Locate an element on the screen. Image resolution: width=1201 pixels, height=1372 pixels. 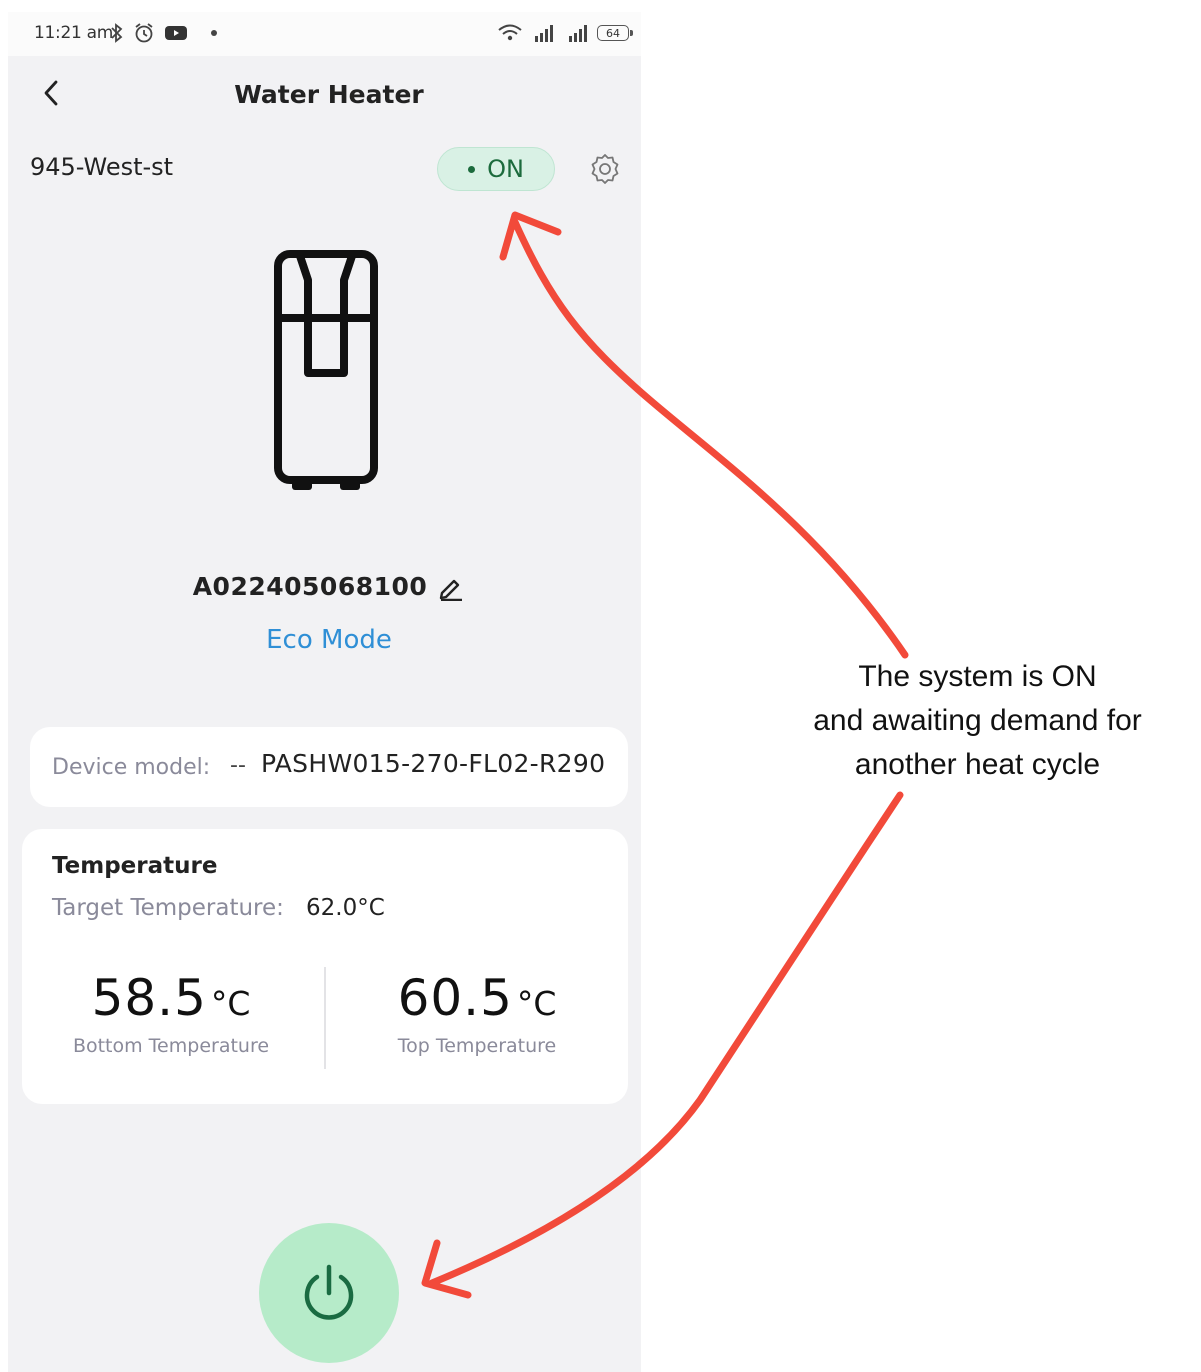
arrow-to-power is located at coordinates (666, 1039).